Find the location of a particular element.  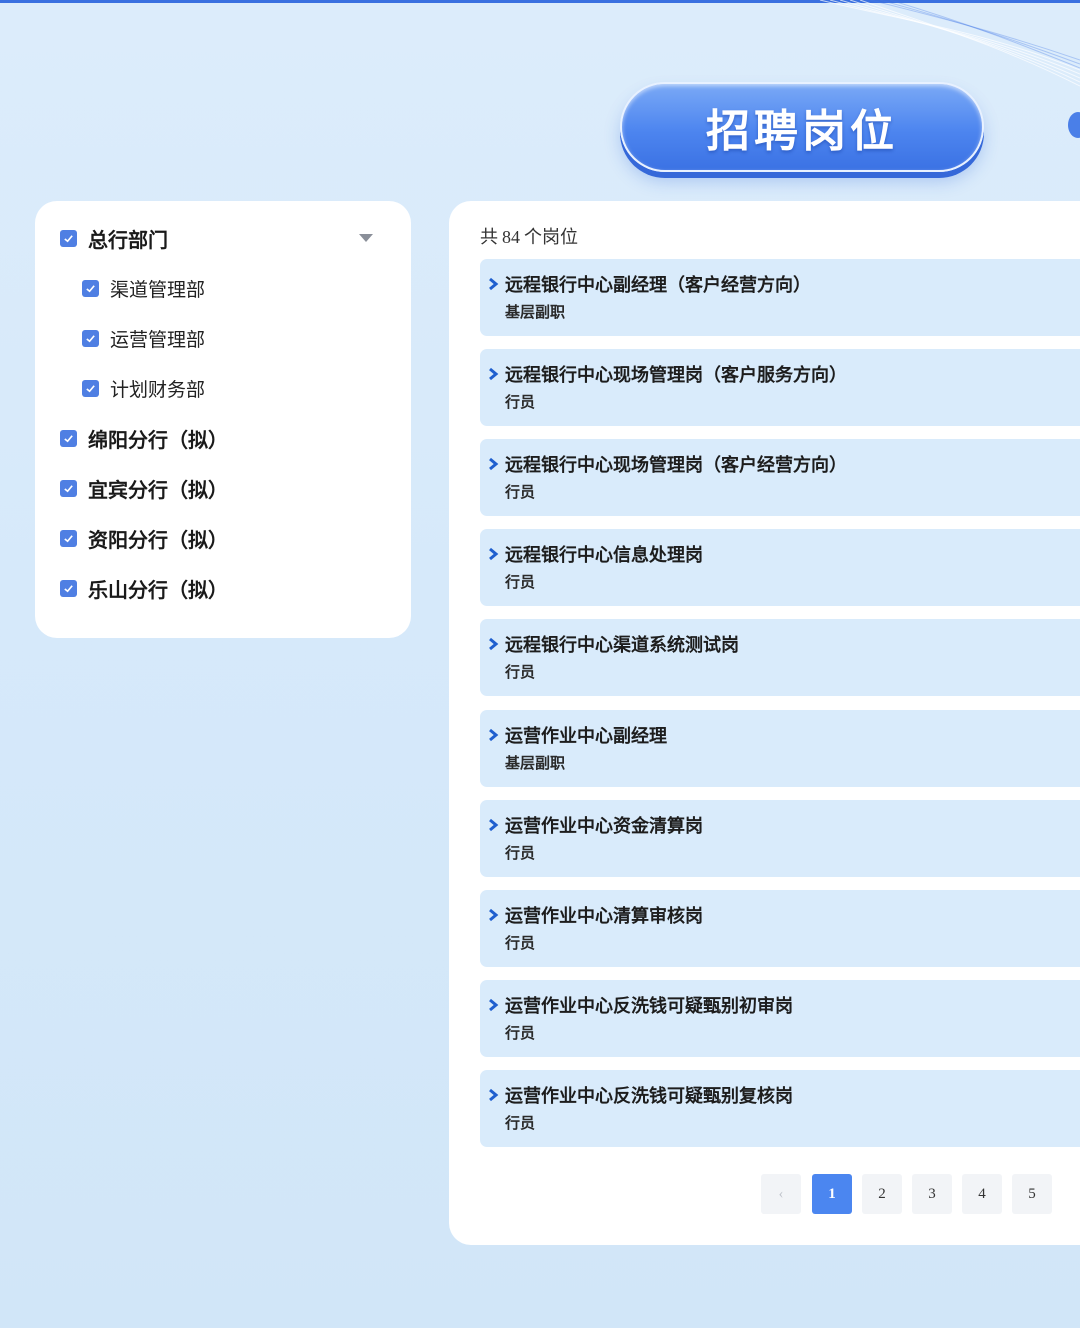

filter-item-label: 乐山分行（拟） is located at coordinates (158, 589).